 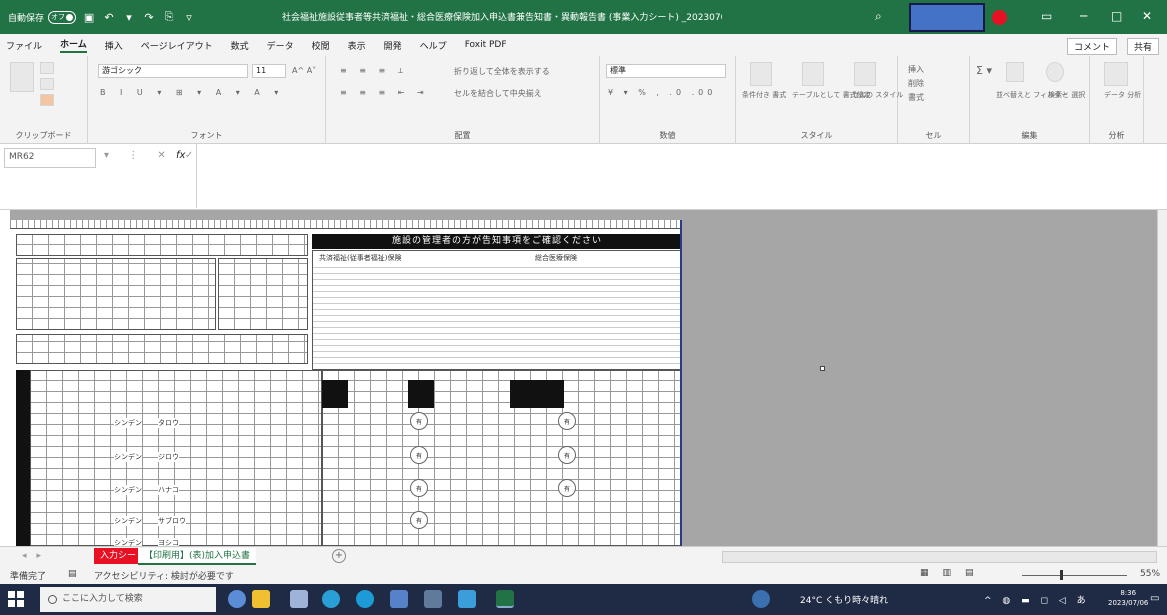 I want to click on row-given: ジロウ, so click(x=168, y=457).